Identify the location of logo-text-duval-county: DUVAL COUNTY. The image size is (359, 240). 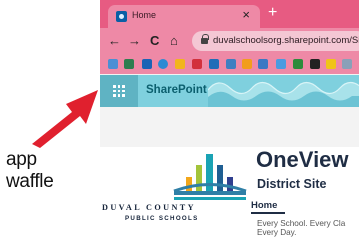
(149, 207).